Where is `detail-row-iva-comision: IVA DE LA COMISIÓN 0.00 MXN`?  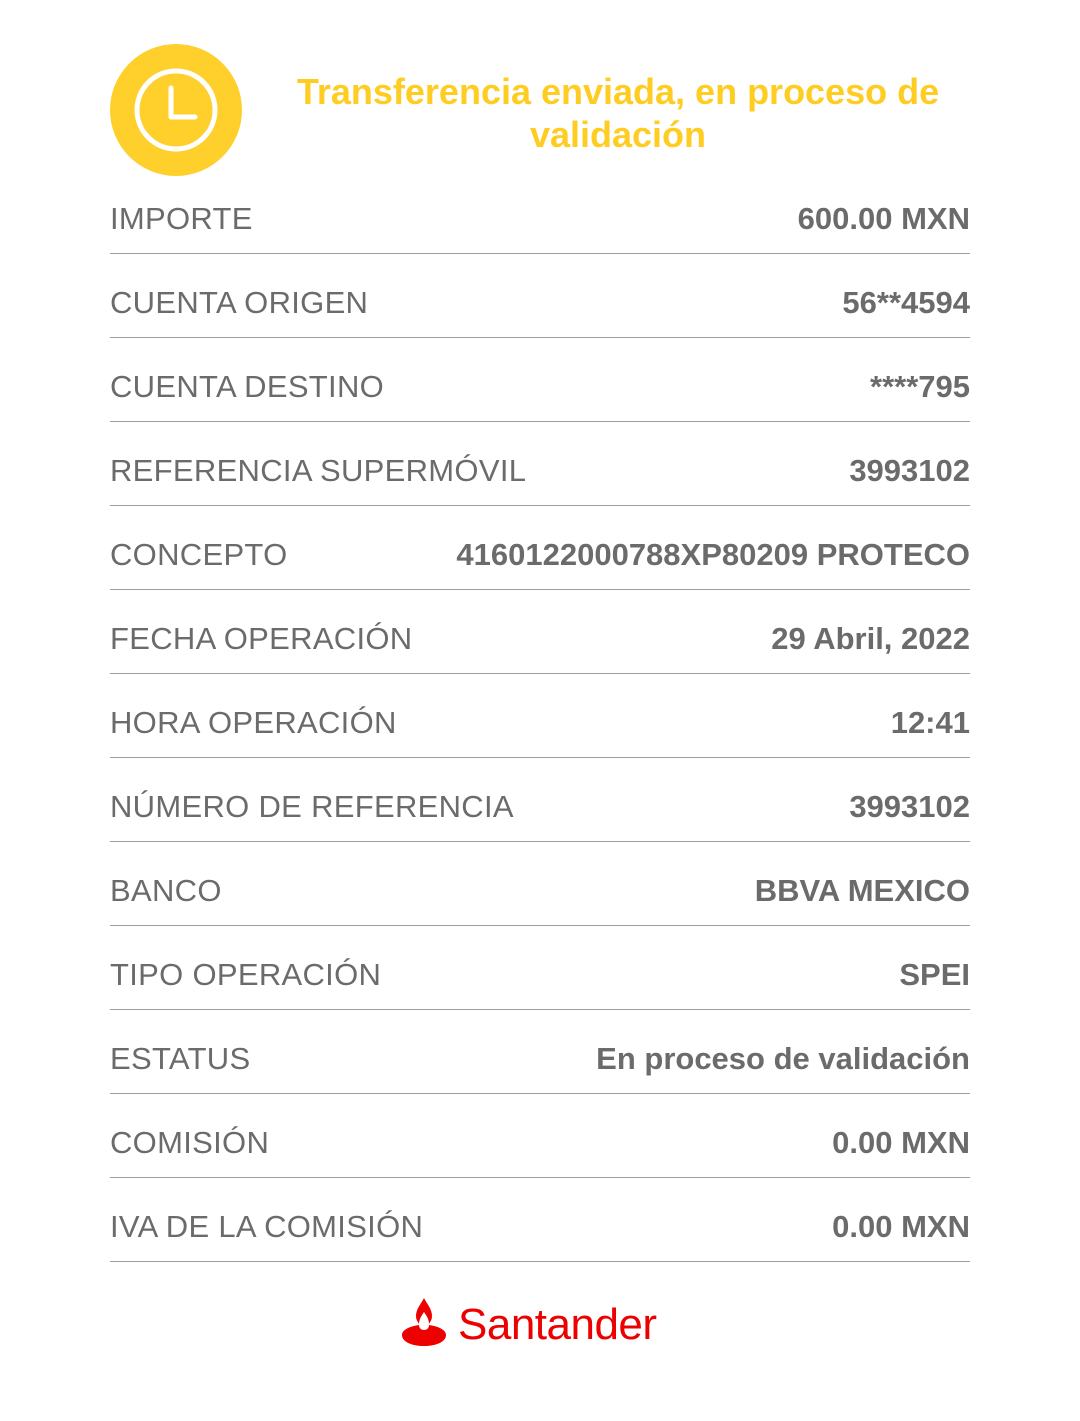 detail-row-iva-comision: IVA DE LA COMISIÓN 0.00 MXN is located at coordinates (540, 1220).